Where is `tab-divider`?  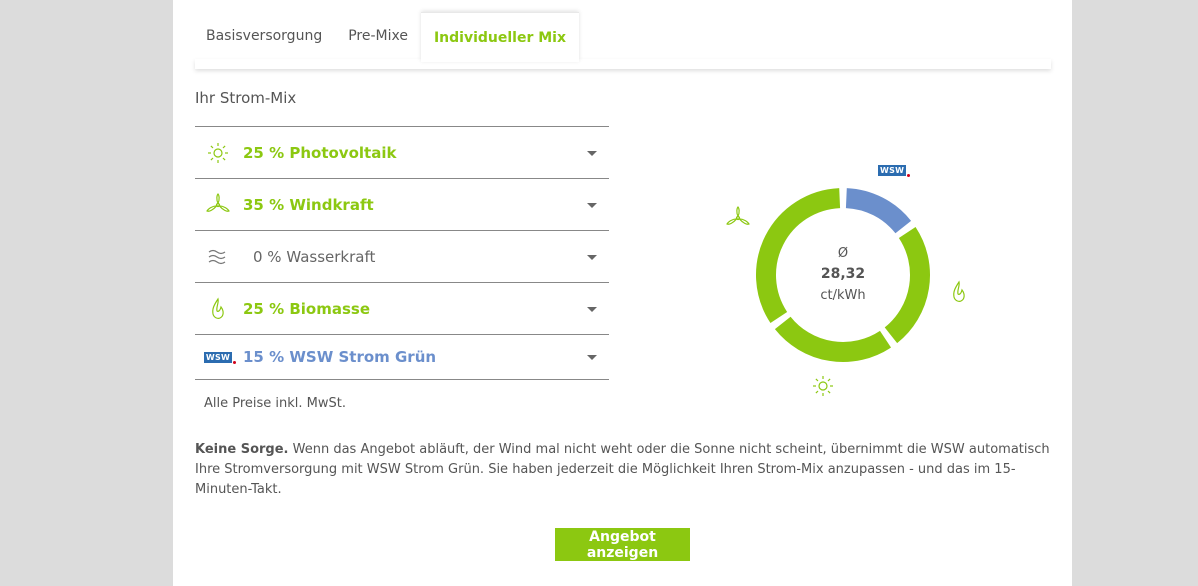
tab-divider is located at coordinates (623, 64).